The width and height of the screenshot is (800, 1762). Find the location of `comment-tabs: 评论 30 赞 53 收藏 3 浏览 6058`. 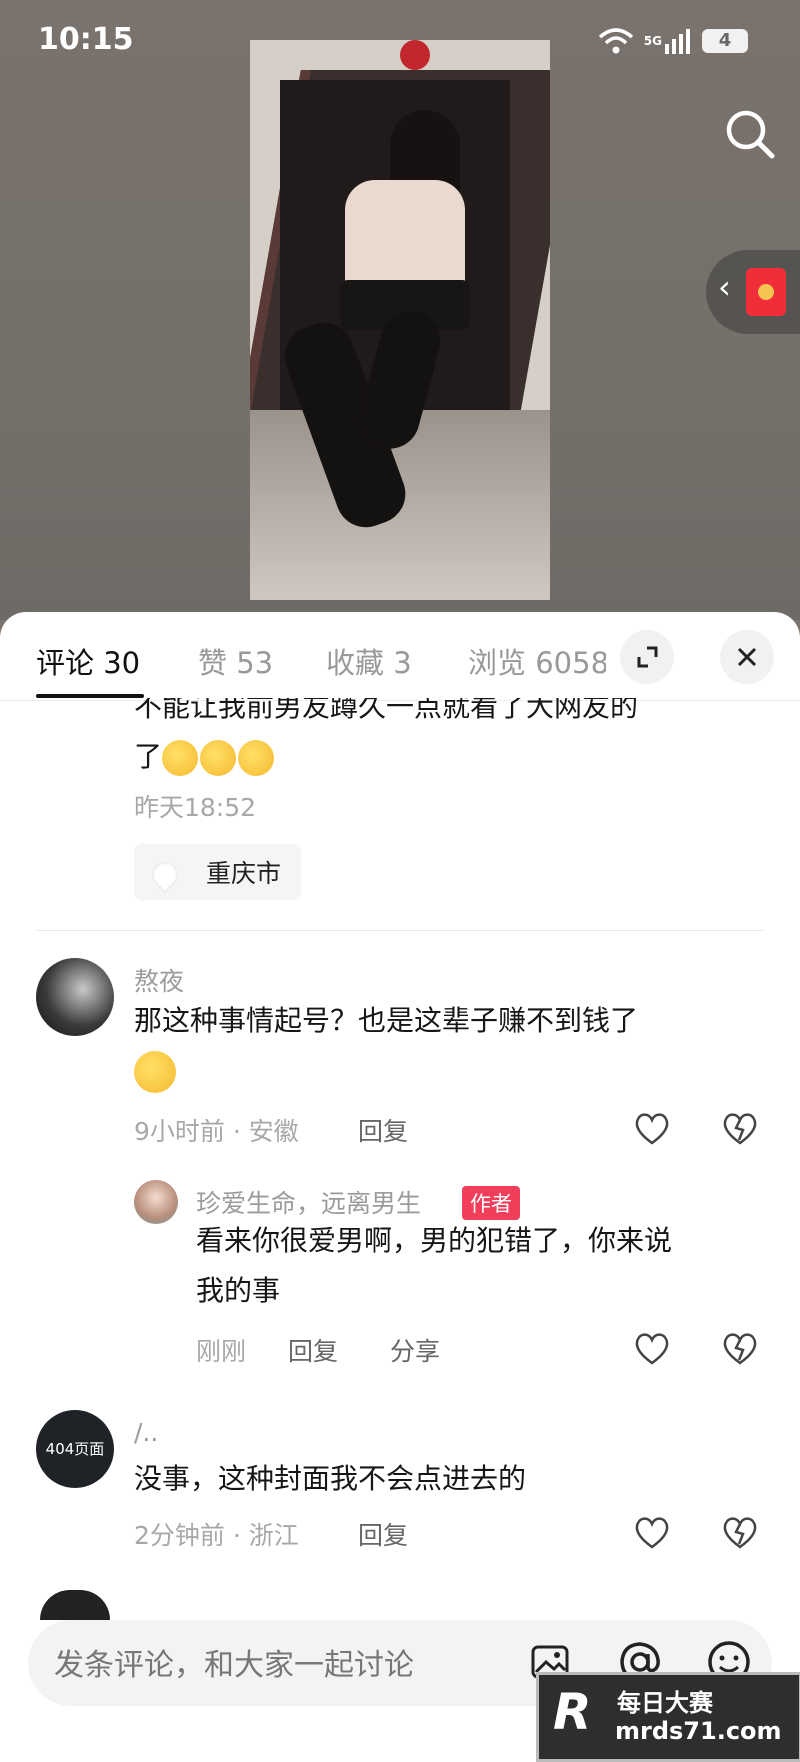

comment-tabs: 评论 30 赞 53 收藏 3 浏览 6058 is located at coordinates (400, 657).